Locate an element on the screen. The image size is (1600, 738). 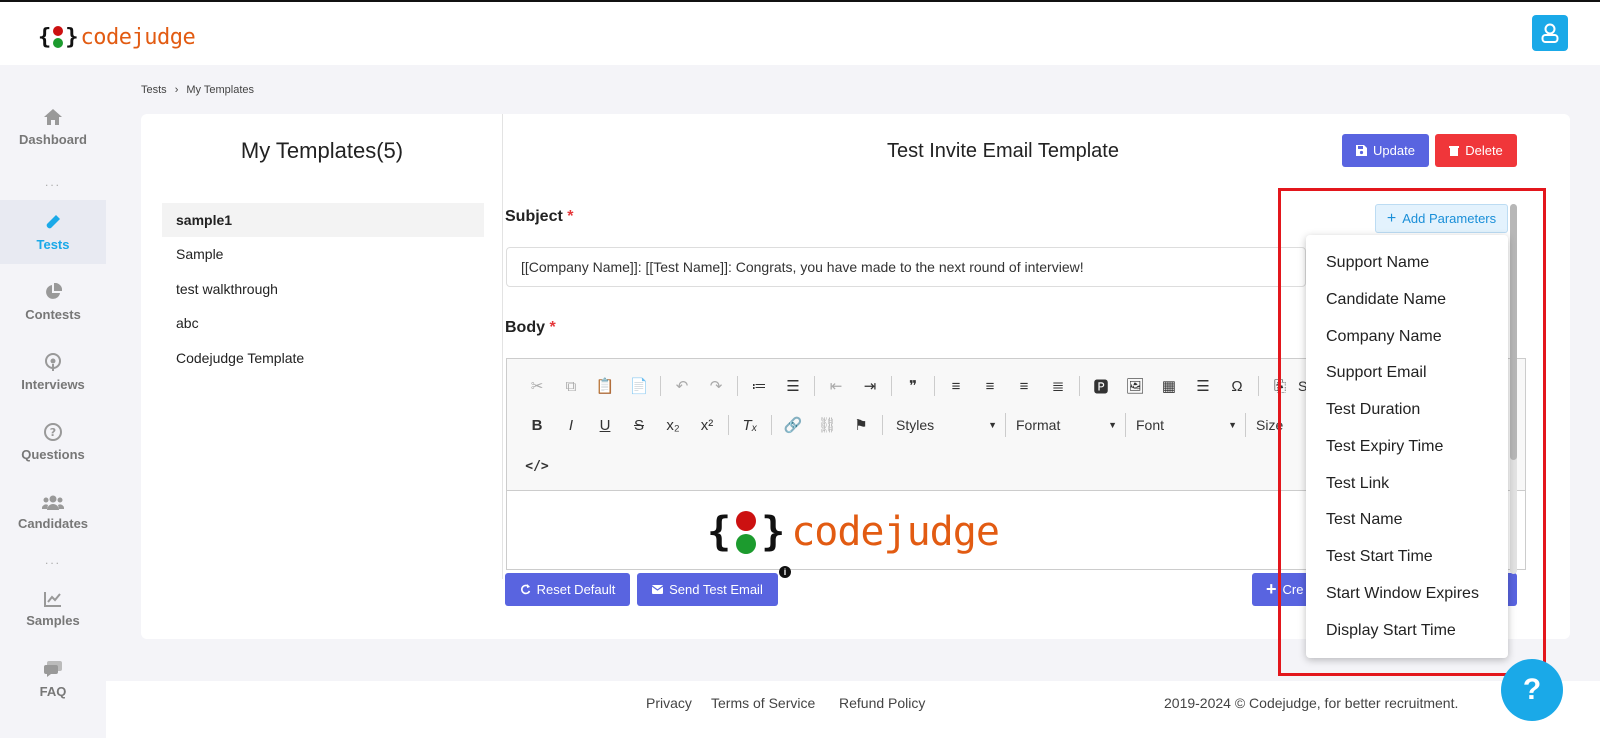
superscript-icon: x² is located at coordinates (707, 425).